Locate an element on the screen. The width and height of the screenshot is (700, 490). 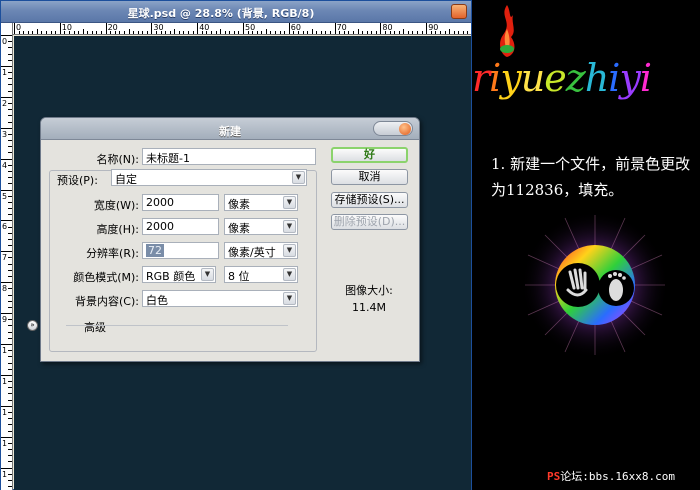
background-select: 白色 ▼ is located at coordinates (220, 298).